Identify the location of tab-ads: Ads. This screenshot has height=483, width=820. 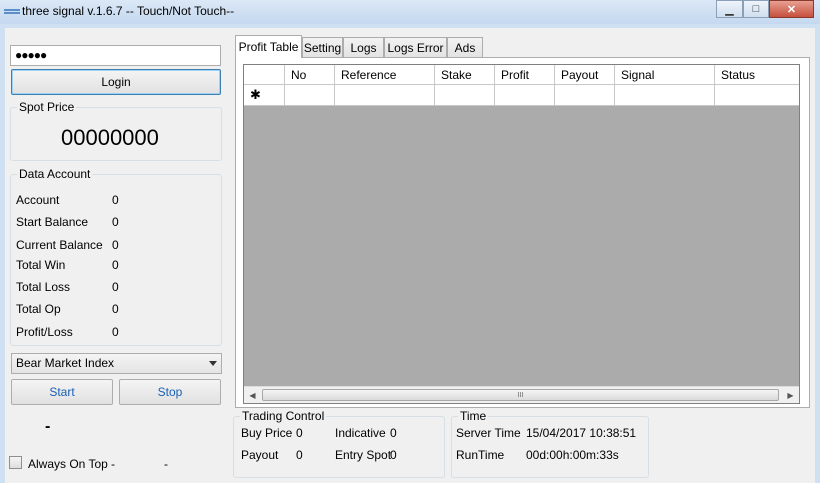
(465, 47).